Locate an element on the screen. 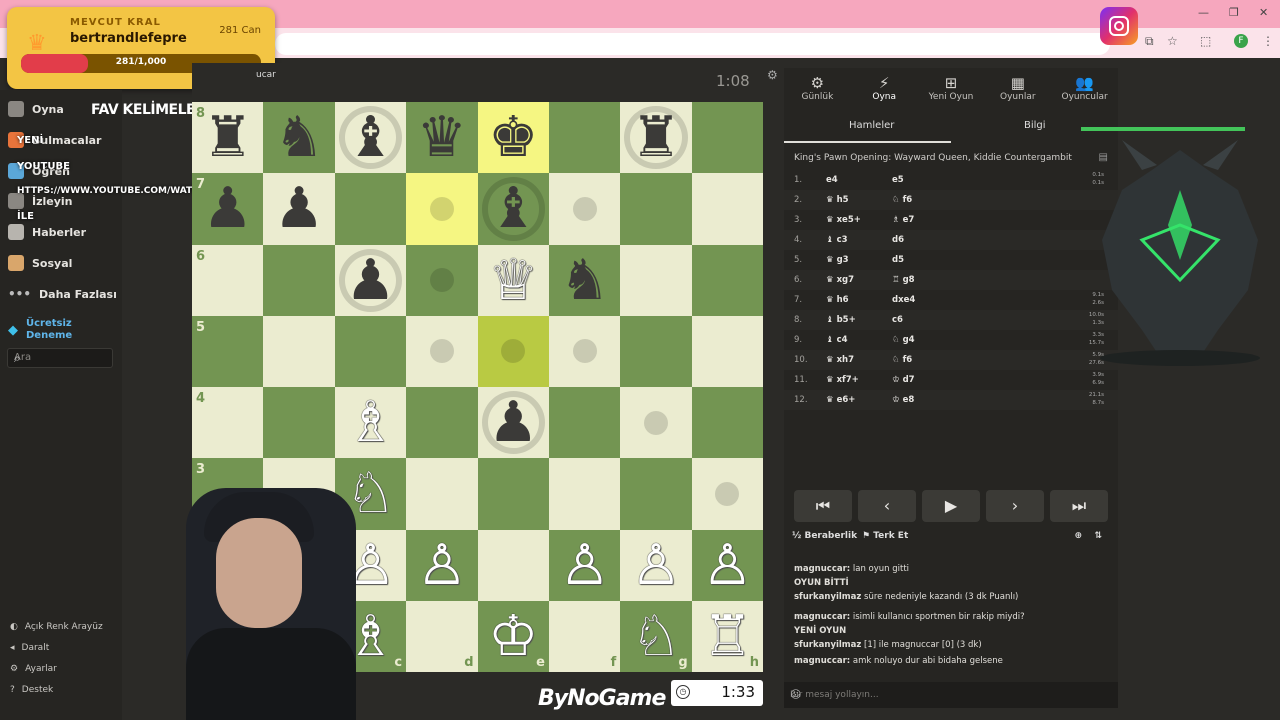  next-move-button: › is located at coordinates (1015, 506).